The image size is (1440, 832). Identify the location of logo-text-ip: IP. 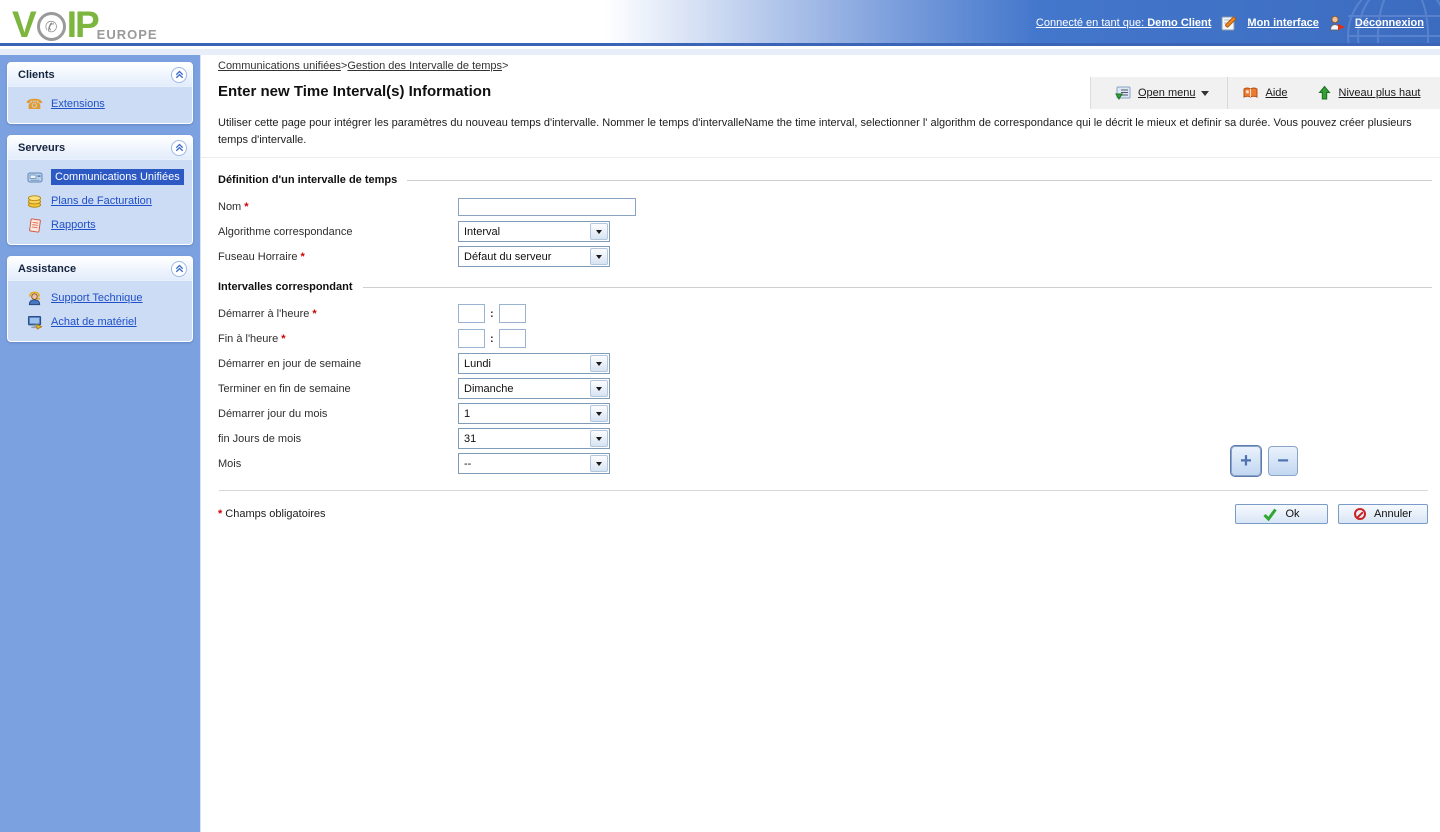
(83, 24).